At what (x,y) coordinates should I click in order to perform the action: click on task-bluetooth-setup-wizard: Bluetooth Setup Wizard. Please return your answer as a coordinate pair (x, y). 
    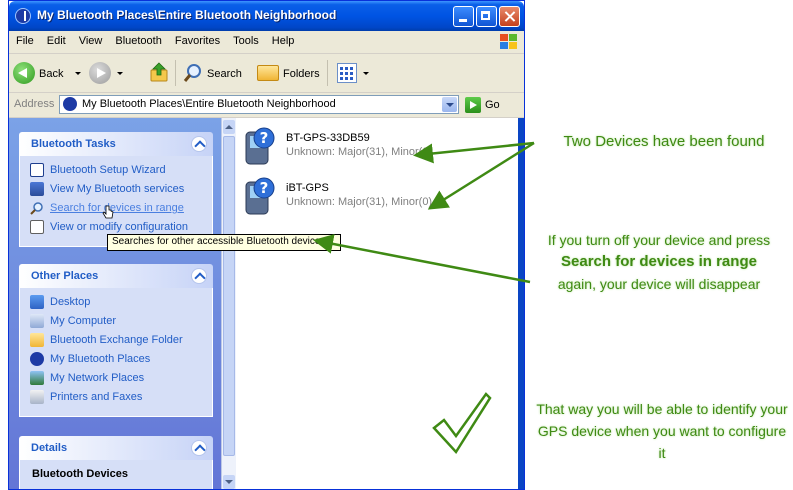
    Looking at the image, I should click on (116, 171).